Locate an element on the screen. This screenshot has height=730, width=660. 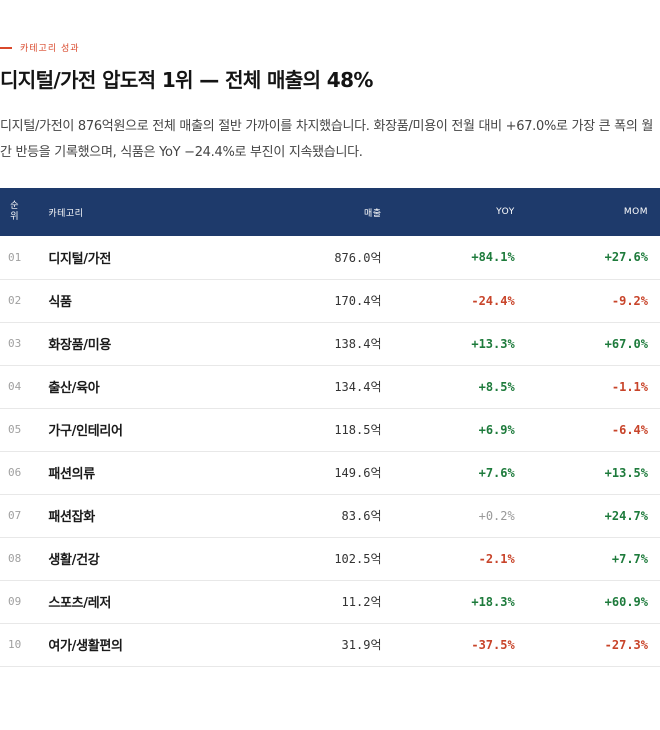
category-cell-value: 생활/건강 is located at coordinates (74, 560).